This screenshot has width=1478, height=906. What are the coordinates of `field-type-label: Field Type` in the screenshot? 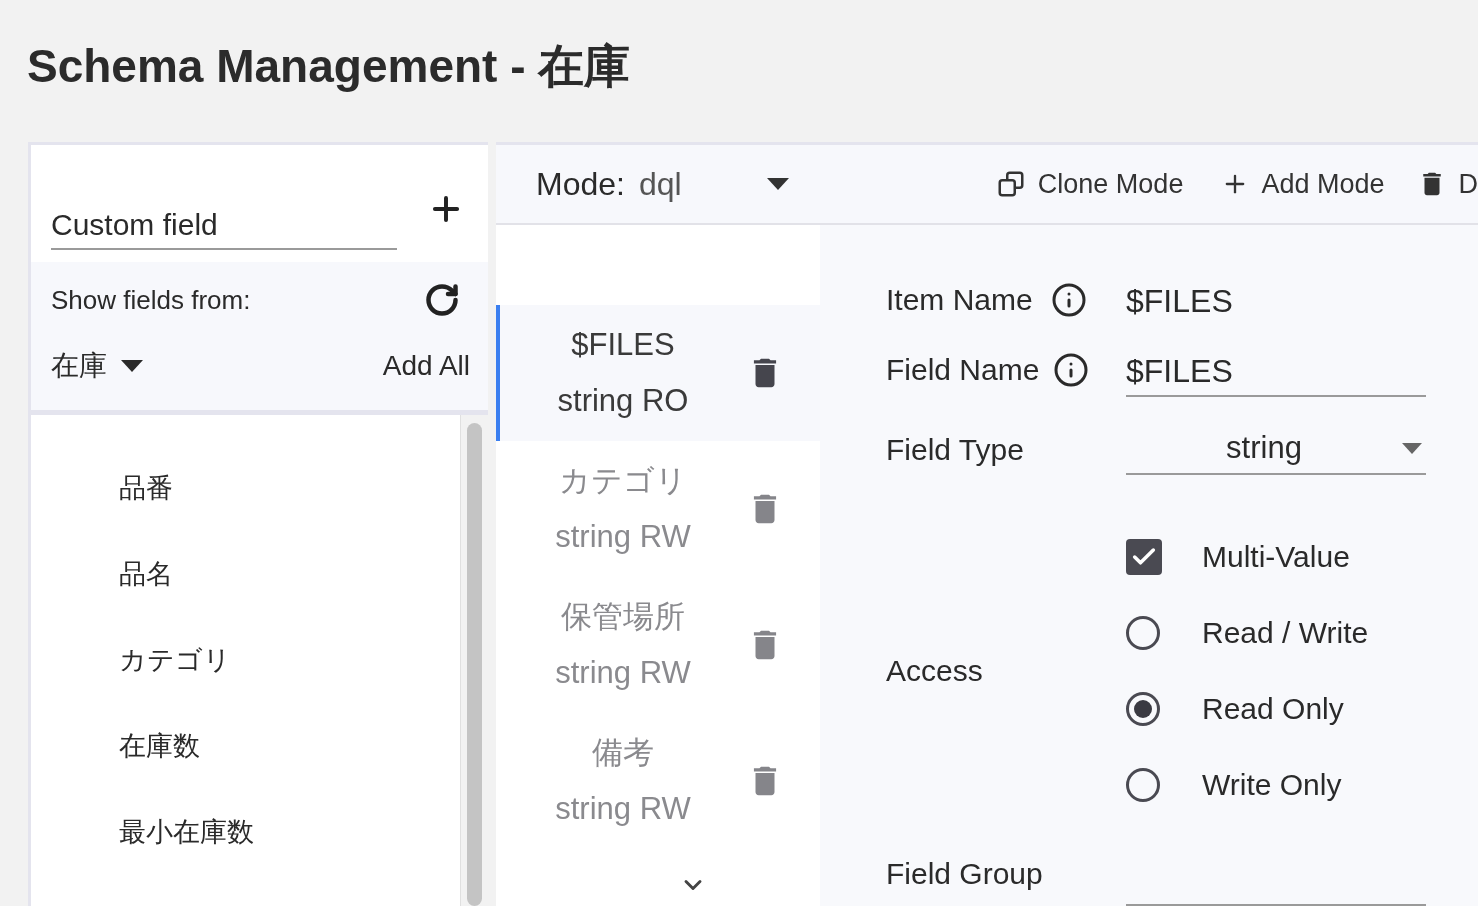 It's located at (955, 449).